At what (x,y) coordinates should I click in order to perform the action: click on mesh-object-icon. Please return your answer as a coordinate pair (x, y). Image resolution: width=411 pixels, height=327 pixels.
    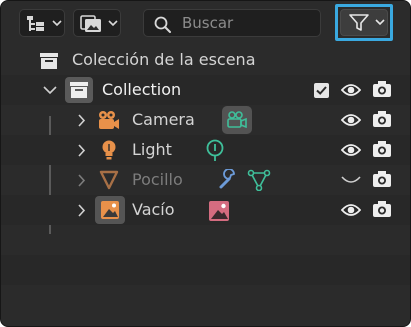
    Looking at the image, I should click on (109, 180).